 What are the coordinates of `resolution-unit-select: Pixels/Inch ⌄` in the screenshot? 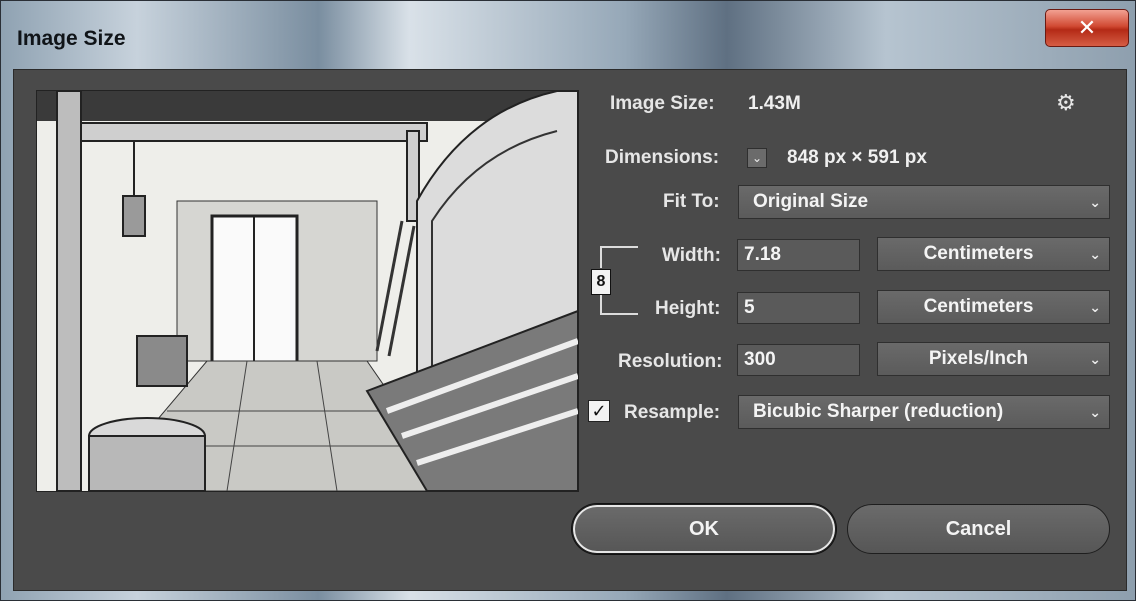 It's located at (993, 359).